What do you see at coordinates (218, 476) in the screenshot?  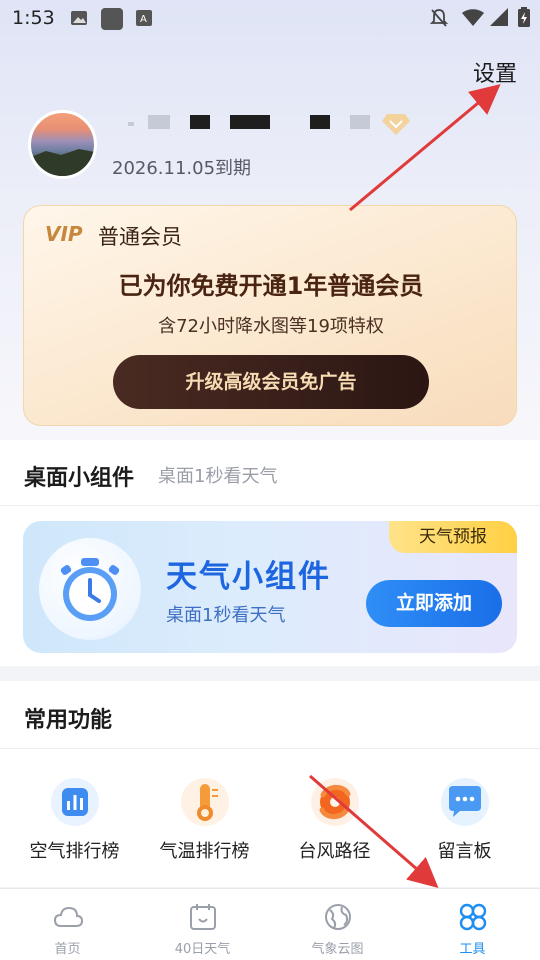 I see `widget-section-subtitle: 桌面1秒看天气` at bounding box center [218, 476].